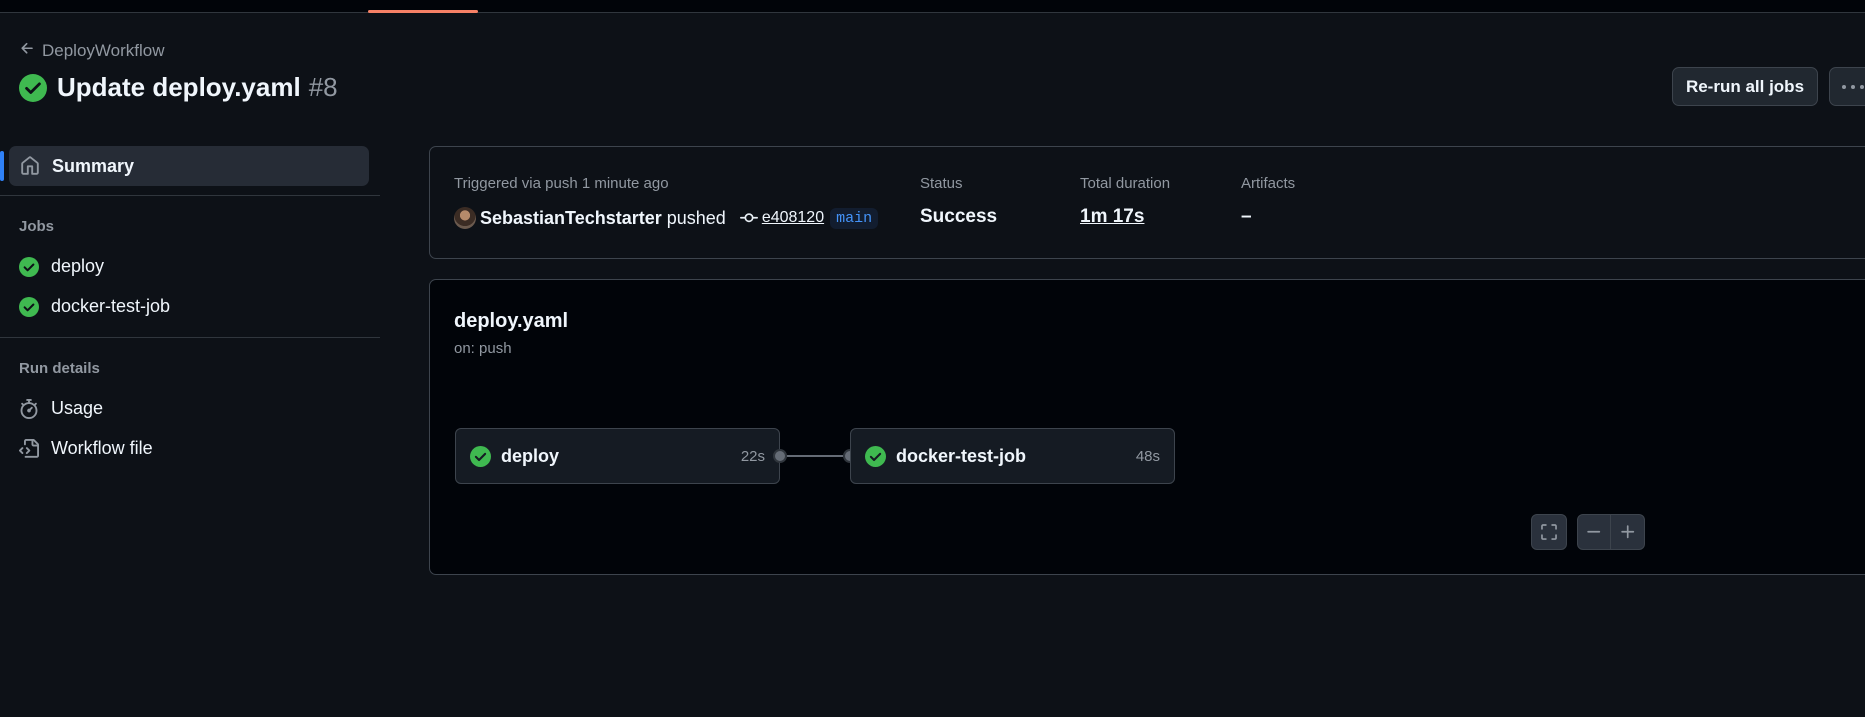  I want to click on stopwatch-icon, so click(29, 408).